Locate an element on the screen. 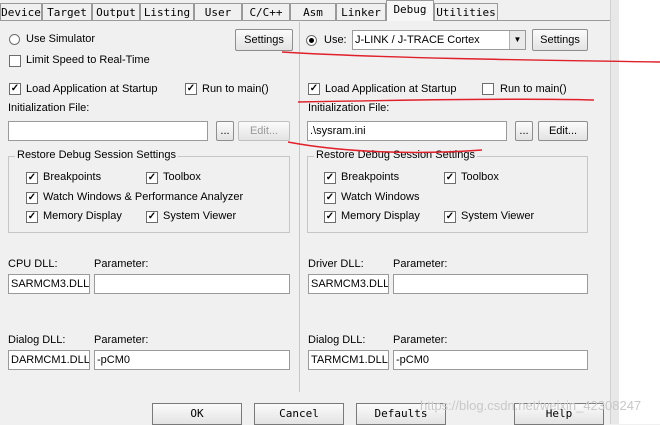 The width and height of the screenshot is (660, 425). right-dialog-param-input: -pCM0 is located at coordinates (490, 360).